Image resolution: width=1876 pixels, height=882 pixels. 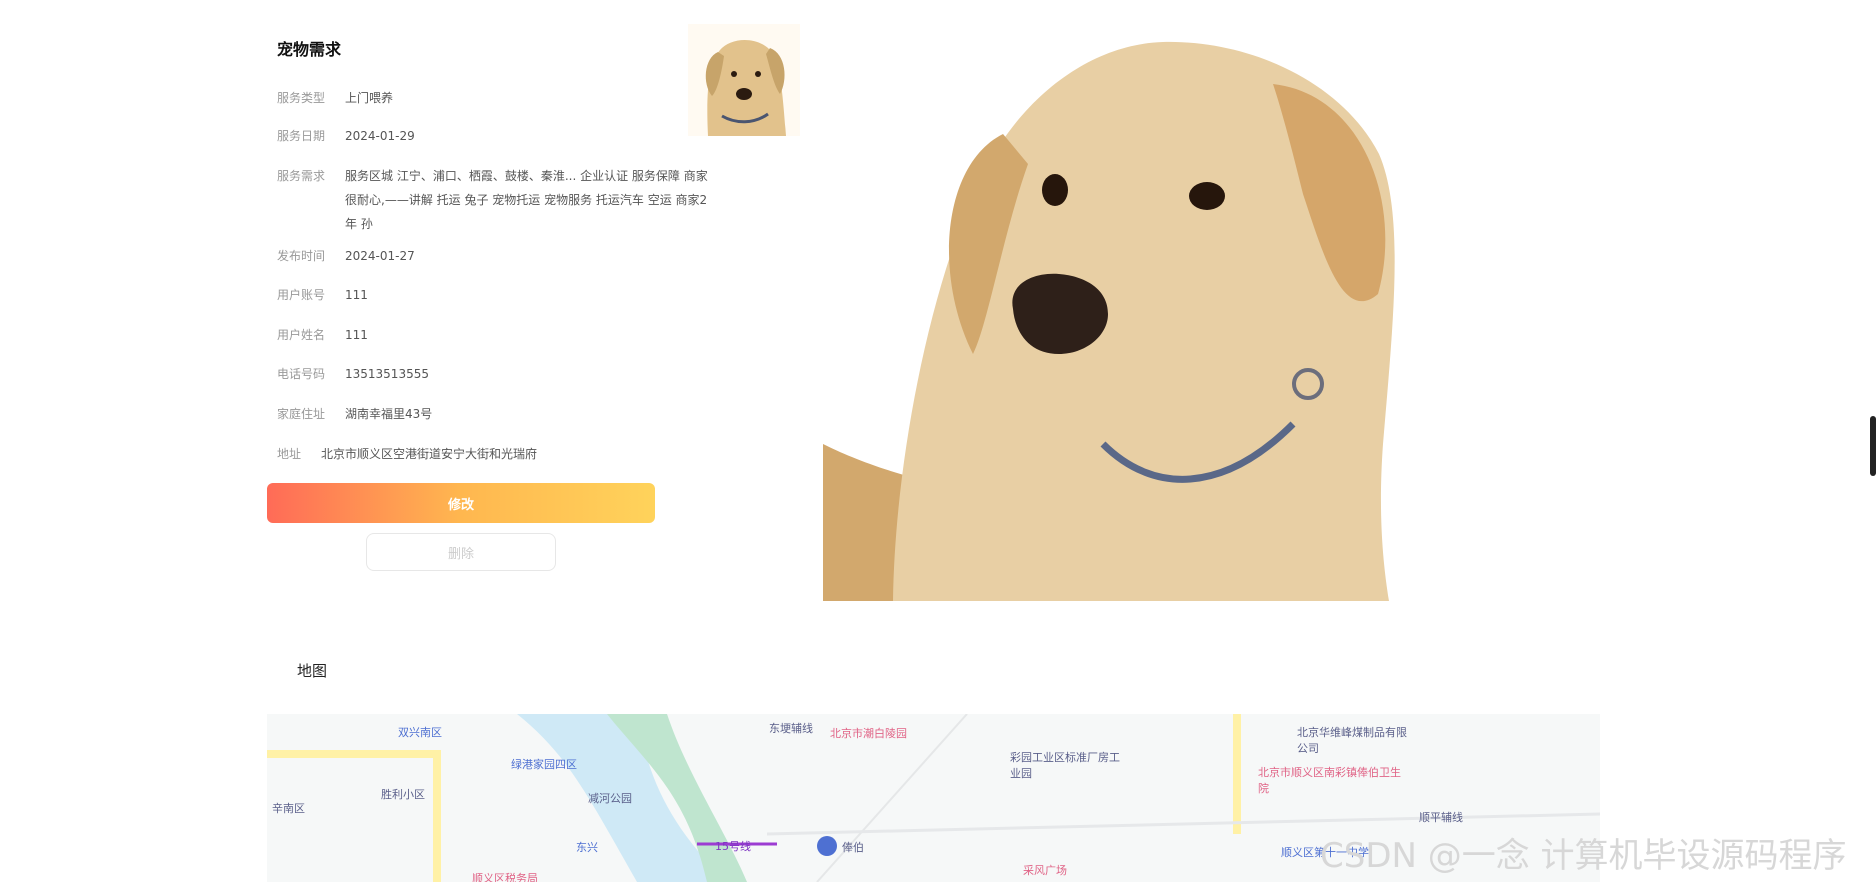 I want to click on field-value: 上门喂养, so click(x=369, y=98).